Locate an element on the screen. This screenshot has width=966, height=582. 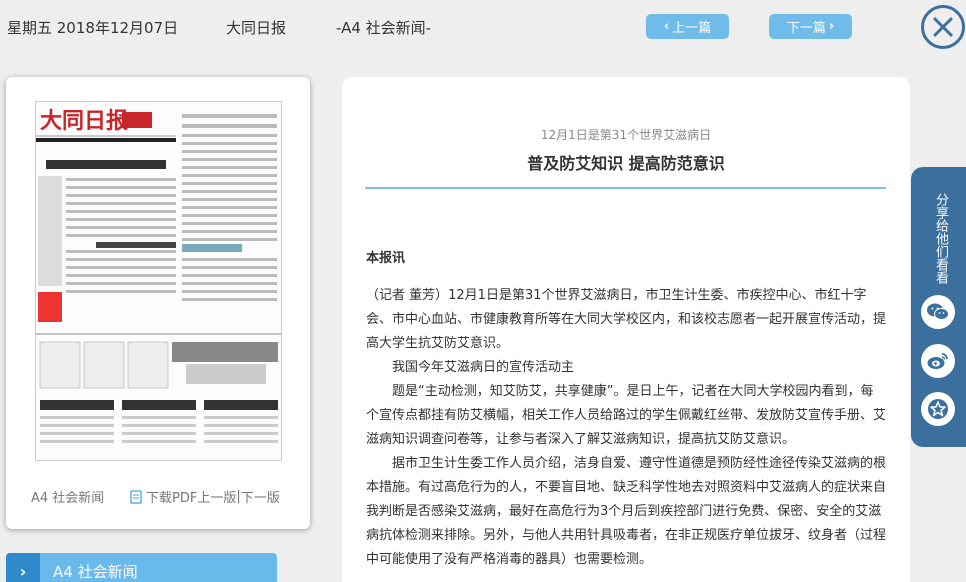
close-icon is located at coordinates (943, 27).